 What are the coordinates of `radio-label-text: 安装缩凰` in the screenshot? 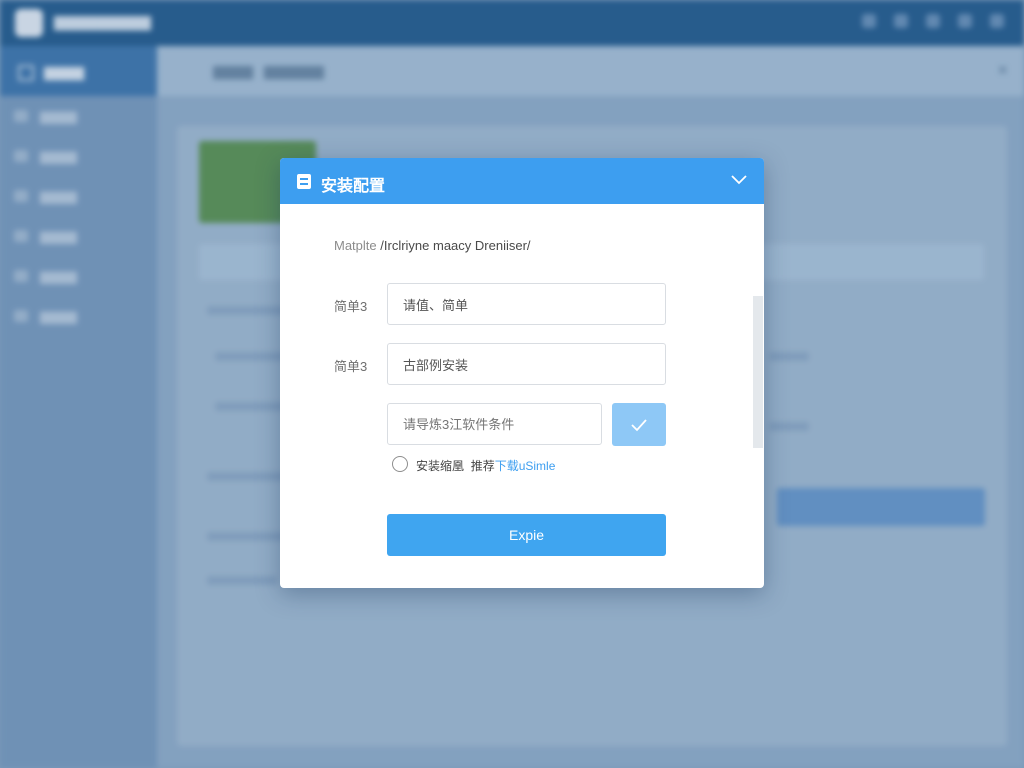 It's located at (440, 466).